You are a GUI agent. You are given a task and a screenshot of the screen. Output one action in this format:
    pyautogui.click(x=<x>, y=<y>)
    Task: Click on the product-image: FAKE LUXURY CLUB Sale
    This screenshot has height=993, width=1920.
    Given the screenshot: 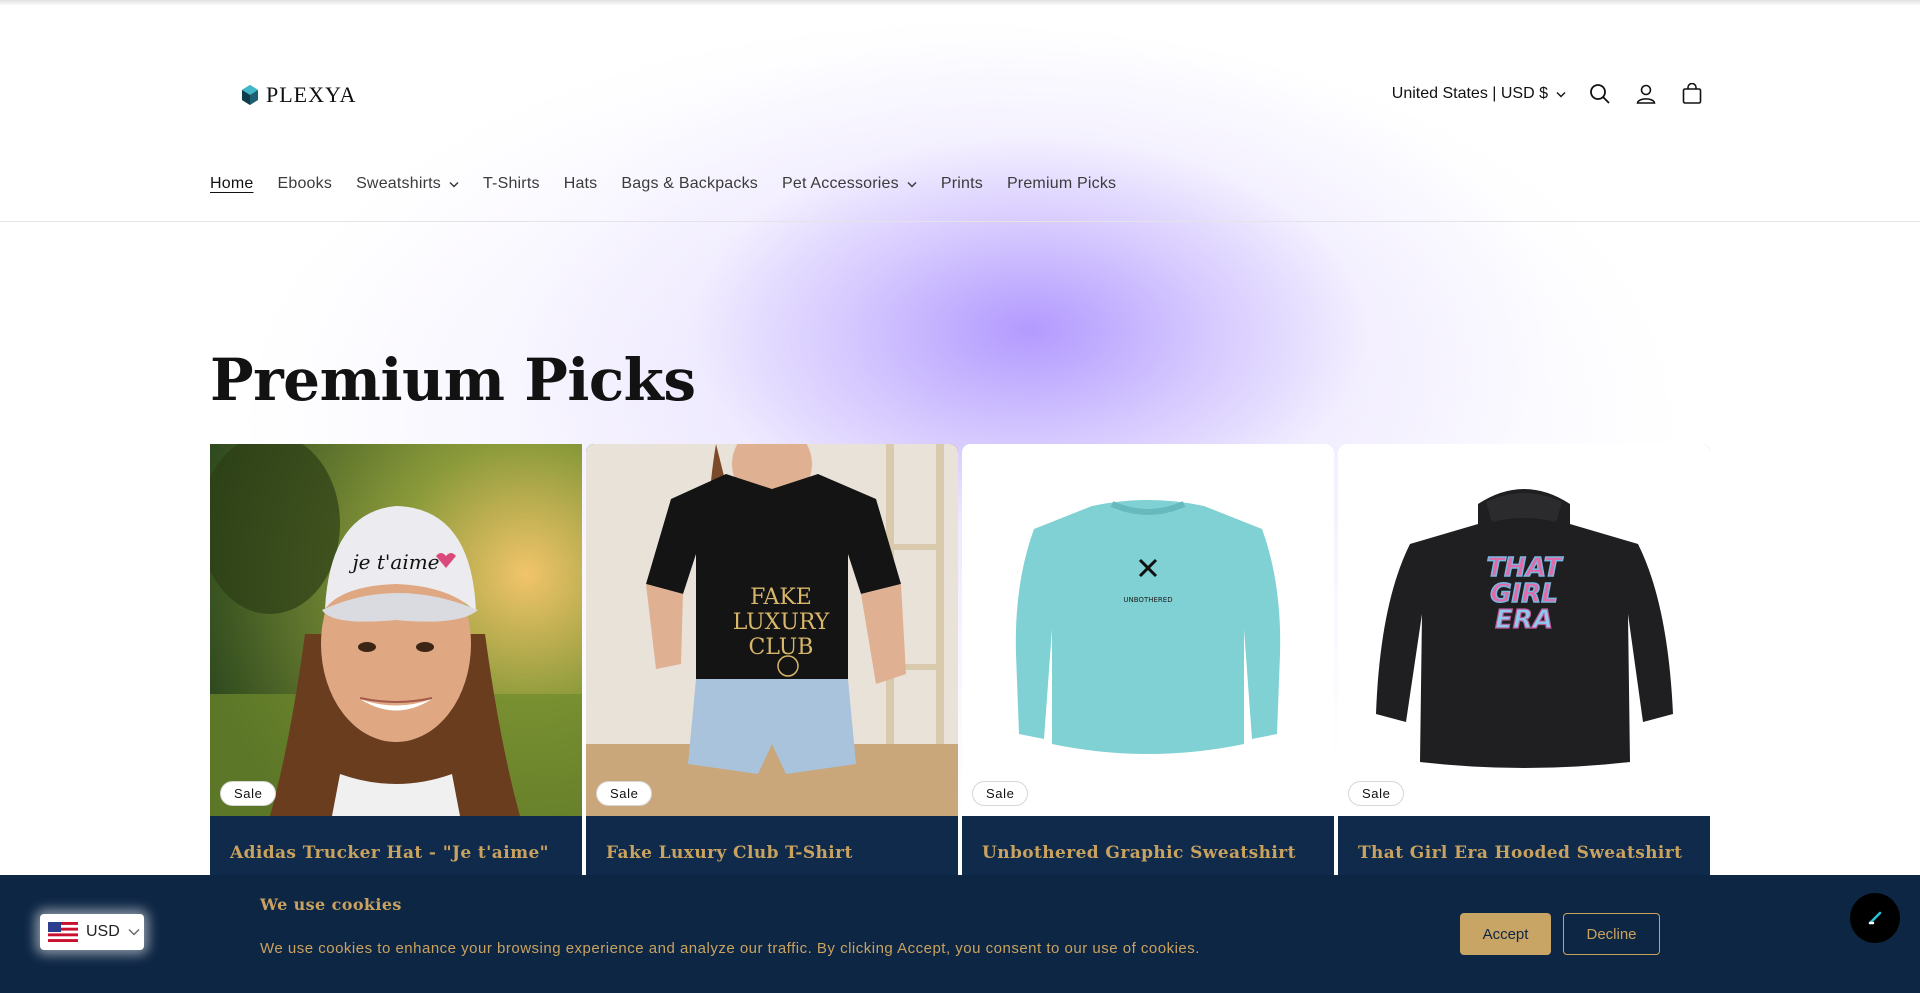 What is the action you would take?
    pyautogui.click(x=772, y=630)
    